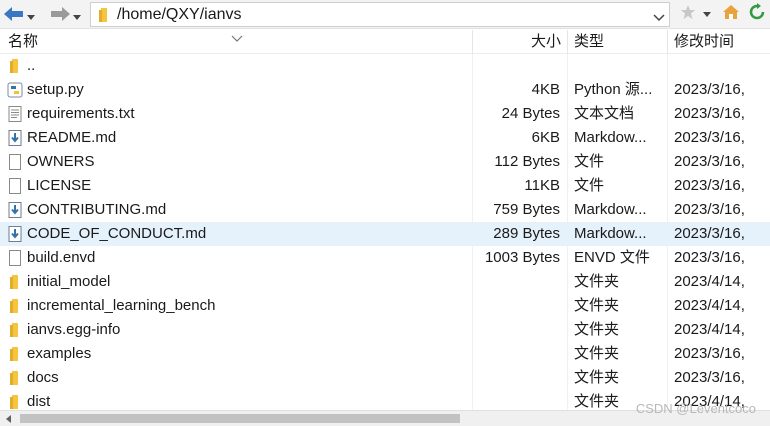 Image resolution: width=770 pixels, height=426 pixels. Describe the element at coordinates (542, 185) in the screenshot. I see `file-size: 11KB` at that location.